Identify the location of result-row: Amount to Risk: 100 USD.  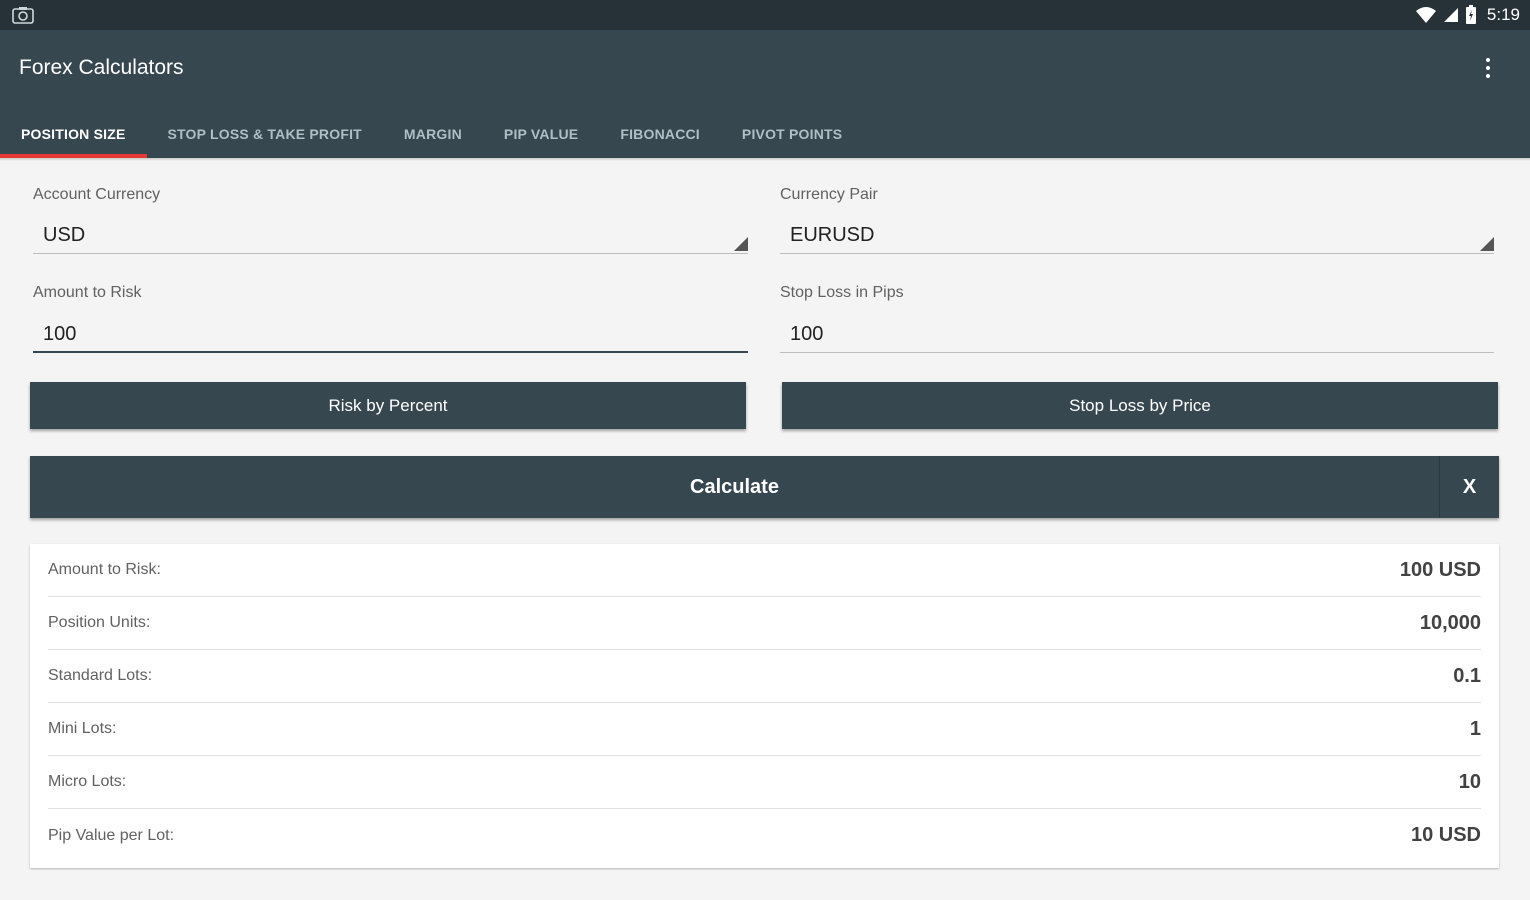
(764, 570).